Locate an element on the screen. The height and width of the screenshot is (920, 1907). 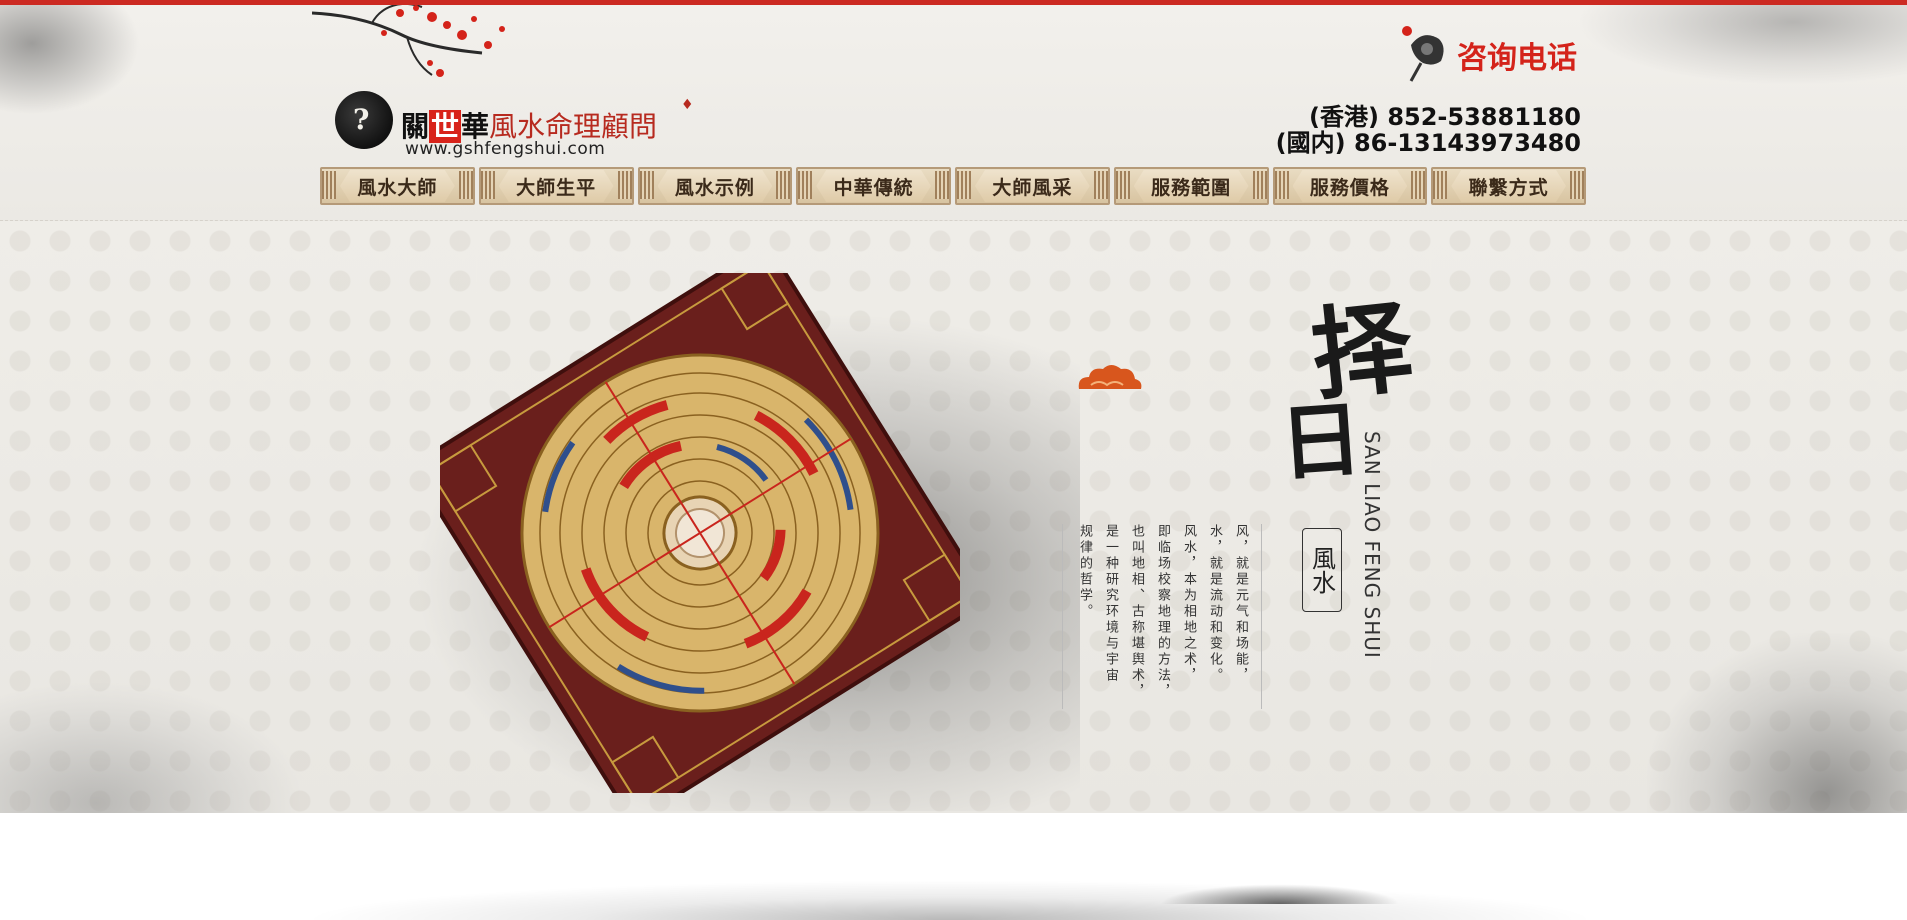
section-shadow is located at coordinates (950, 900).